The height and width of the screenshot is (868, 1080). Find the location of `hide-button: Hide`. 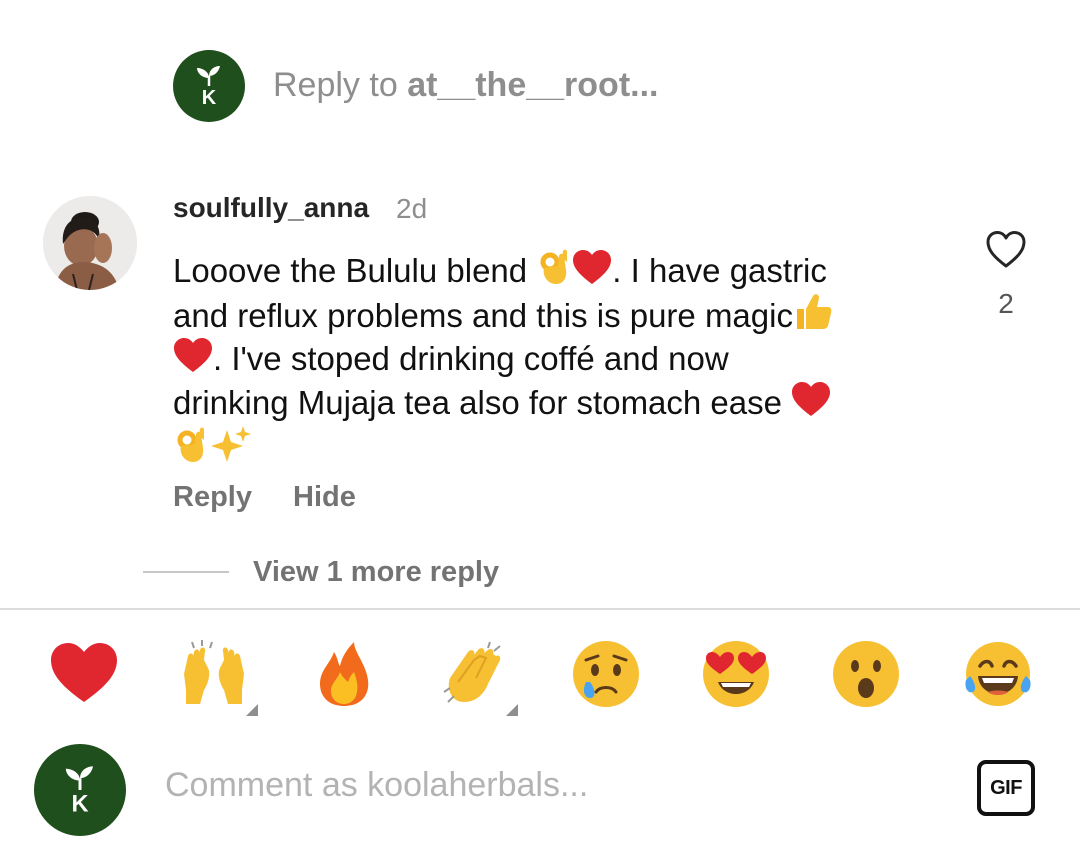

hide-button: Hide is located at coordinates (324, 497).